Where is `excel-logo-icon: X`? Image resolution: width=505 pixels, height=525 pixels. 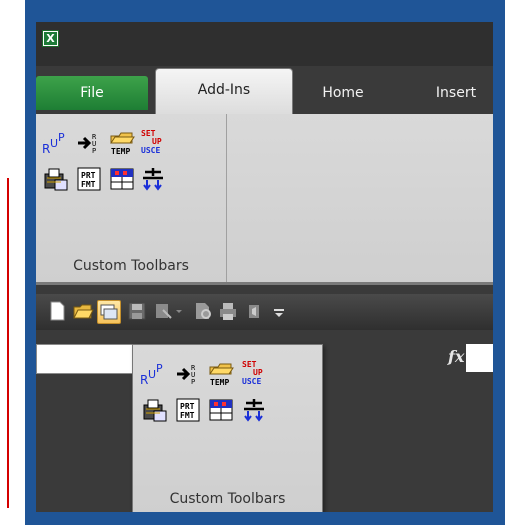 excel-logo-icon: X is located at coordinates (50, 38).